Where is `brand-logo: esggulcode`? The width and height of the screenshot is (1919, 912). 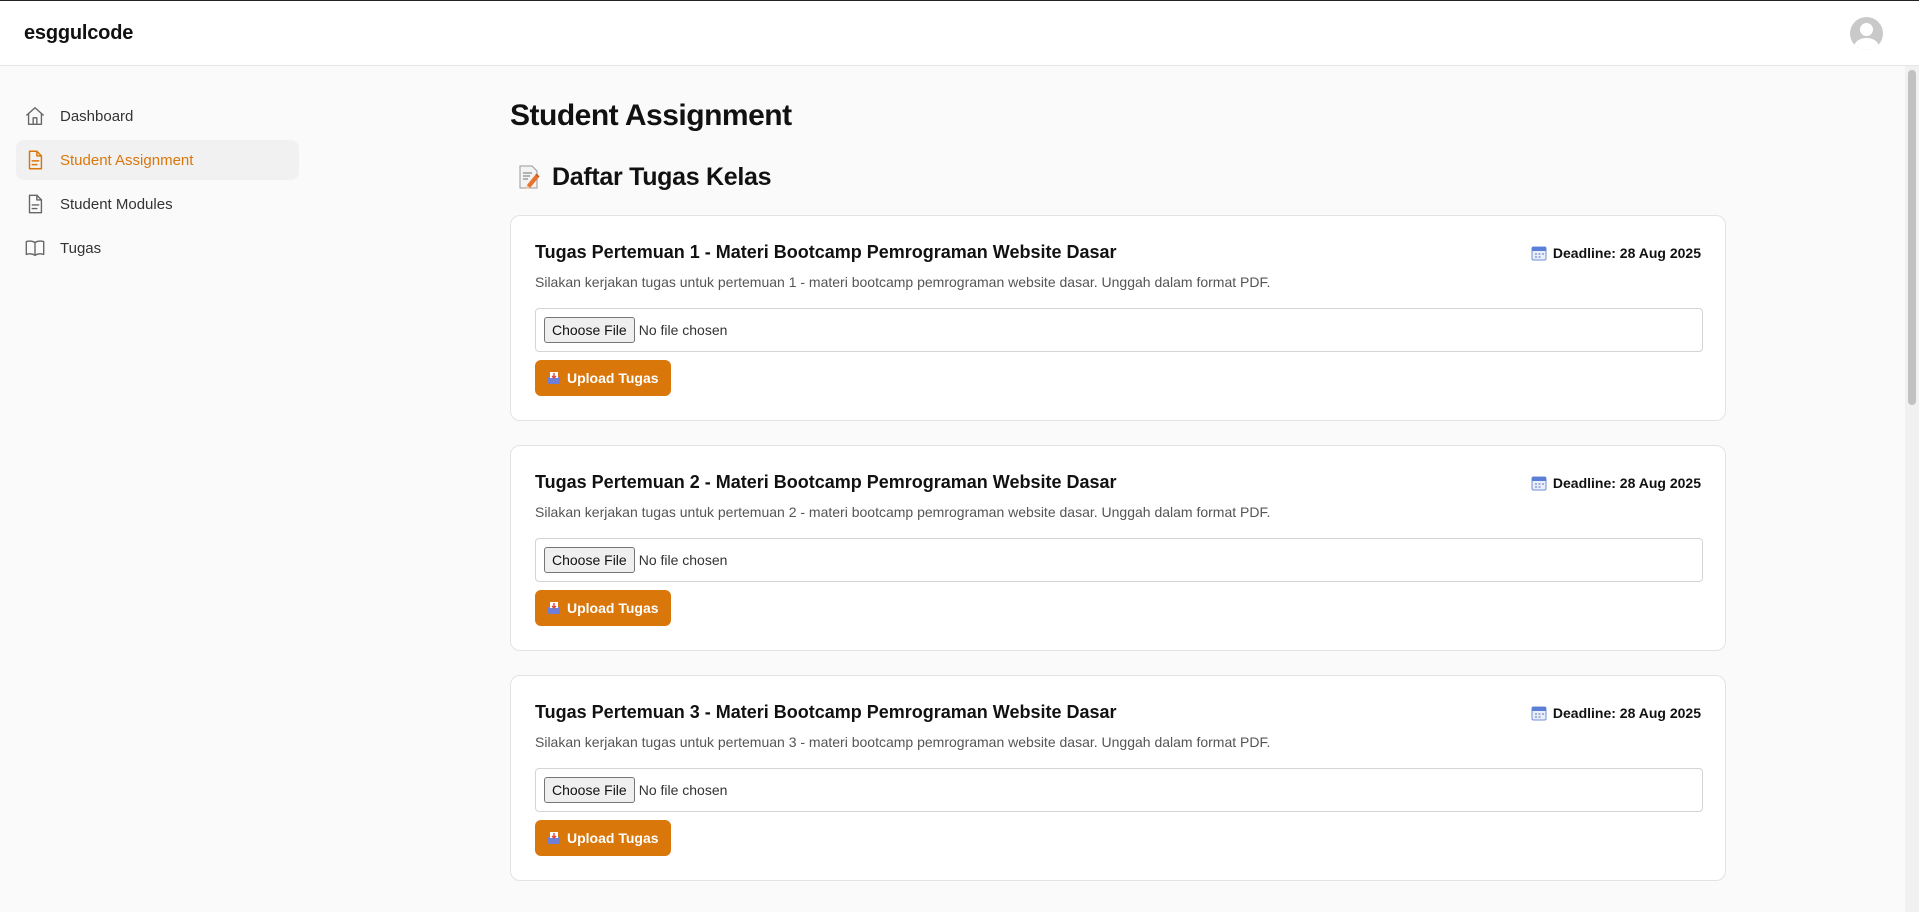 brand-logo: esggulcode is located at coordinates (78, 33).